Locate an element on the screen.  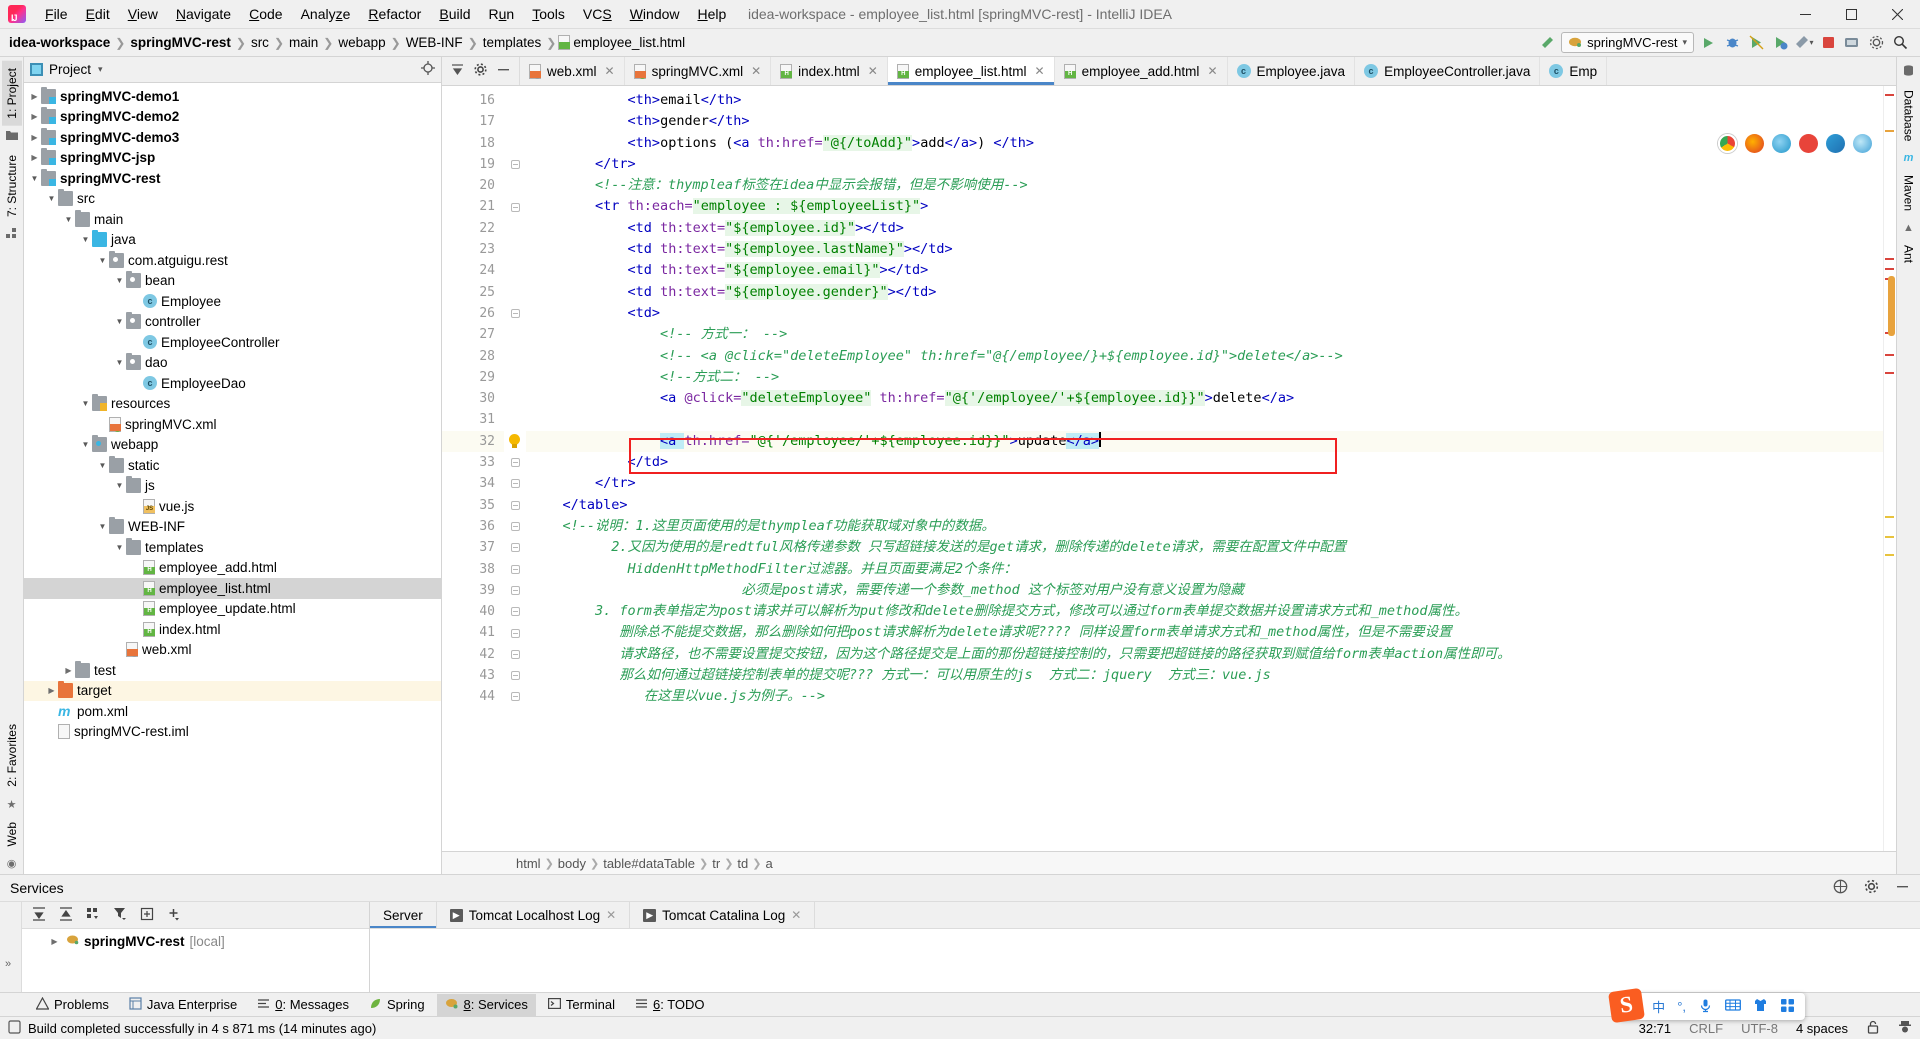
tree-item-target: ▶ target is located at coordinates (232, 690).